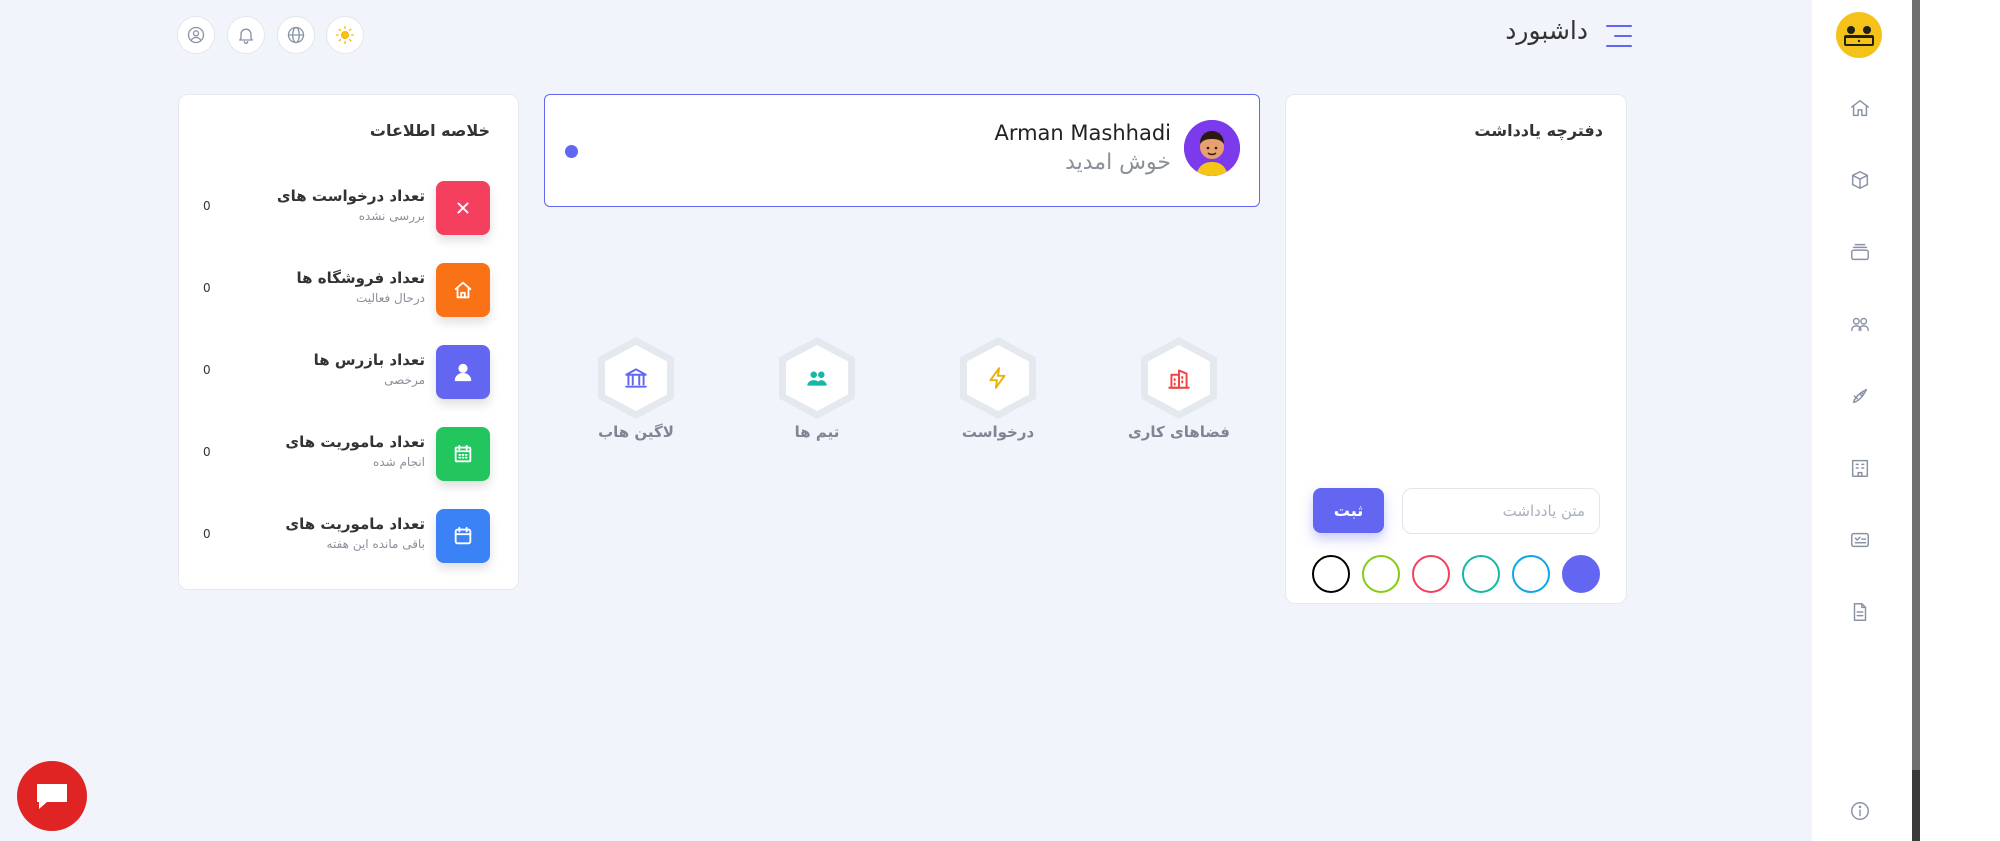 This screenshot has width=2000, height=841. I want to click on stat-title: تعداد بازرس ها, so click(369, 360).